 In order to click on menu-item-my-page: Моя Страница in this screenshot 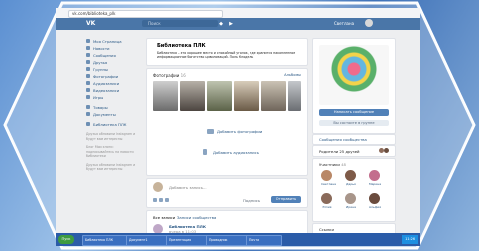, I will do `click(113, 41)`.